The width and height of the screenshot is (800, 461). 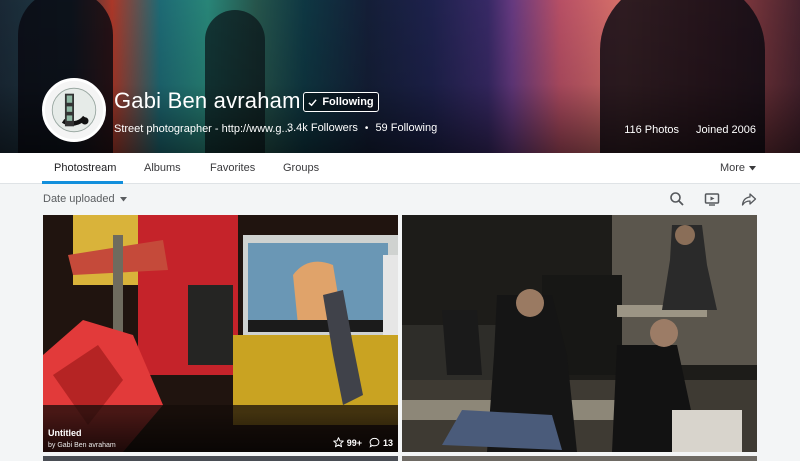 What do you see at coordinates (400, 168) in the screenshot?
I see `profile-tabs: Photostream Albums Favorites Groups More` at bounding box center [400, 168].